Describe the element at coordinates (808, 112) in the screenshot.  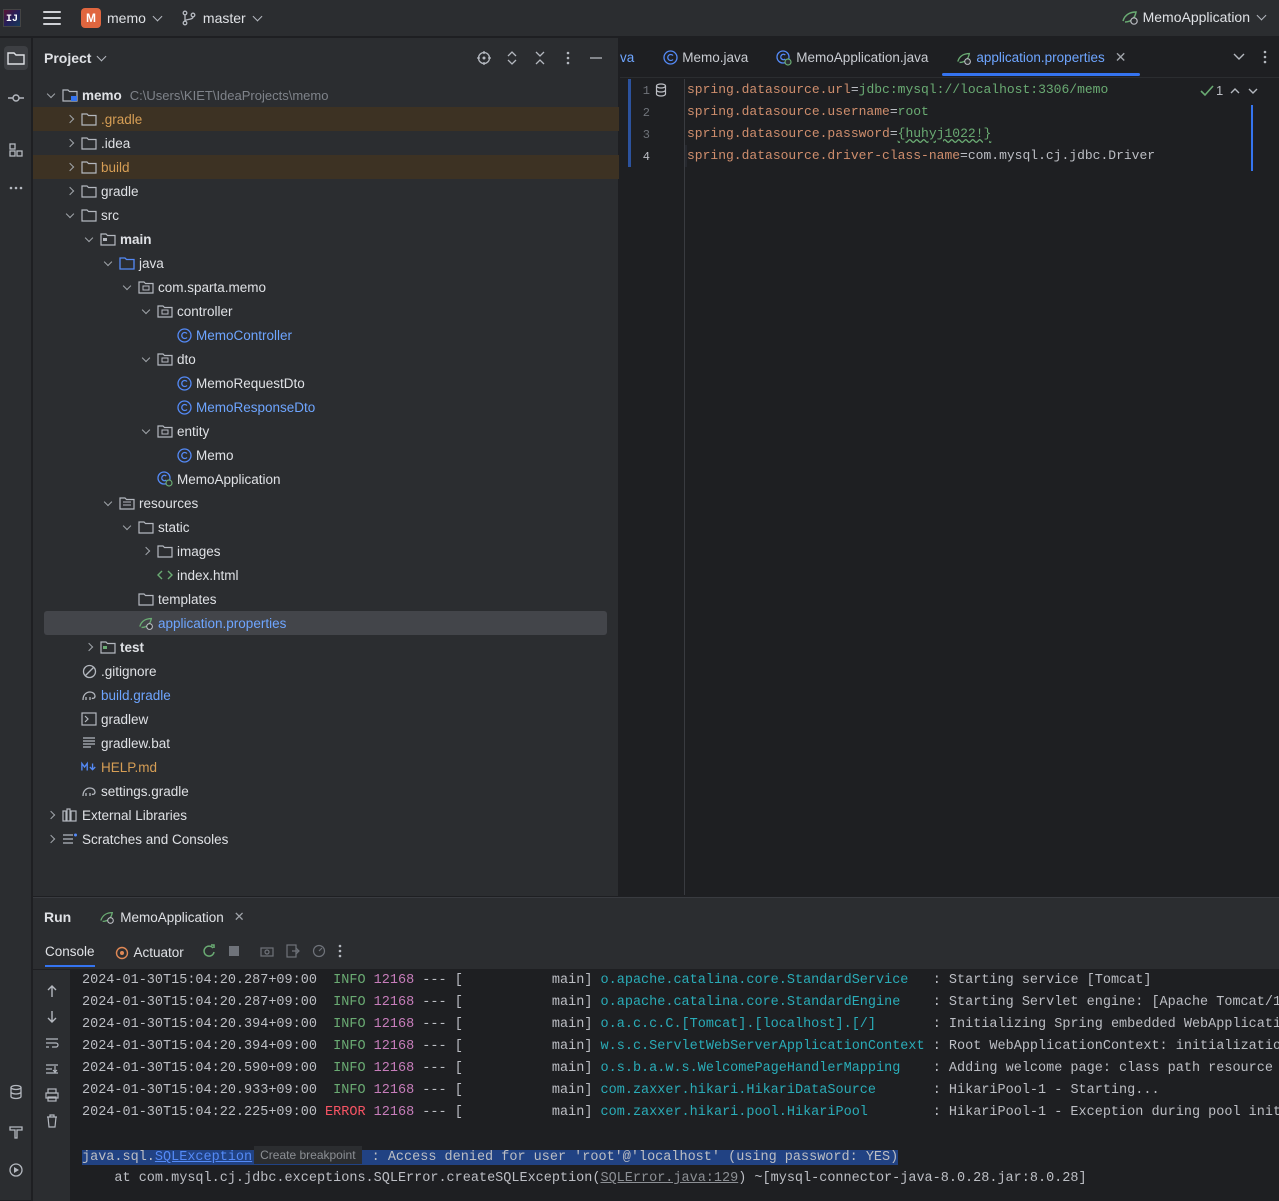
I see `code-line: spring.datasource.username=root` at that location.